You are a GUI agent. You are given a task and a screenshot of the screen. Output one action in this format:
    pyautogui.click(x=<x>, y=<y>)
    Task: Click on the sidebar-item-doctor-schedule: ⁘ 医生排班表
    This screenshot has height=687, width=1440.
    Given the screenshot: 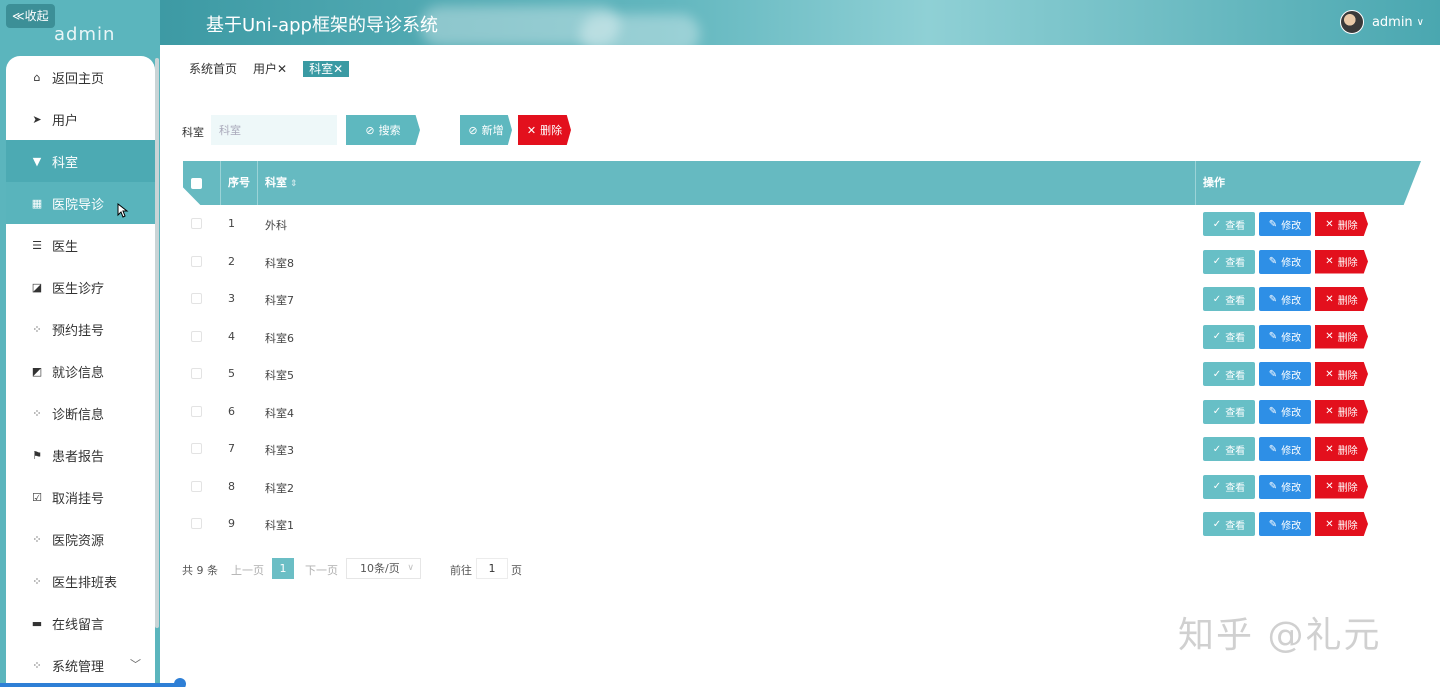 What is the action you would take?
    pyautogui.click(x=80, y=581)
    